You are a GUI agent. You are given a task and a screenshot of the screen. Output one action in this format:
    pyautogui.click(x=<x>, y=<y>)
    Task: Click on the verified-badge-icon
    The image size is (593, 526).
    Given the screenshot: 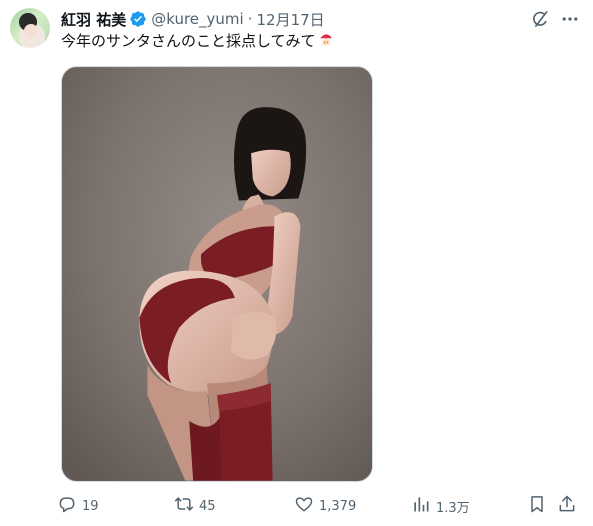 What is the action you would take?
    pyautogui.click(x=138, y=19)
    